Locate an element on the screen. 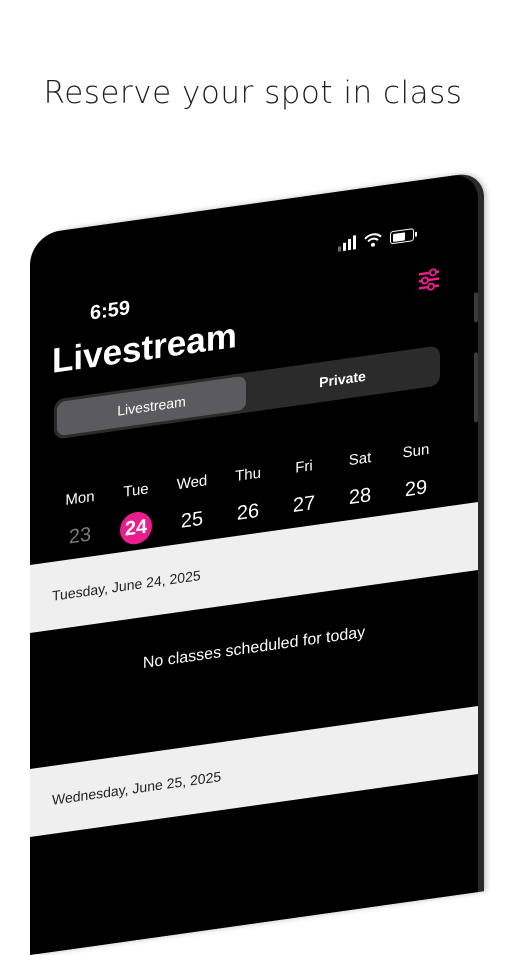 The height and width of the screenshot is (955, 506). day-name: Fri is located at coordinates (304, 467).